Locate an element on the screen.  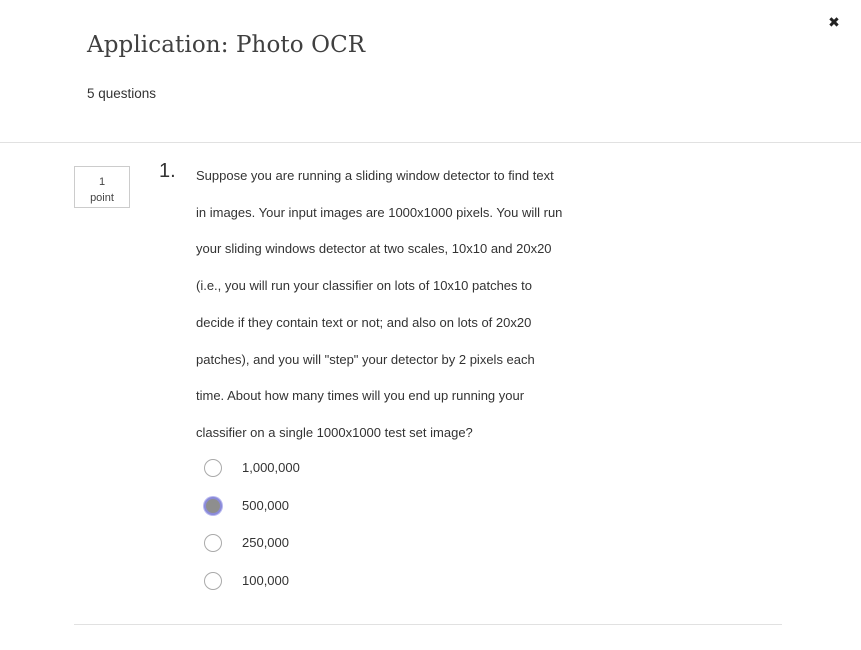
question-number: 1. is located at coordinates (167, 171).